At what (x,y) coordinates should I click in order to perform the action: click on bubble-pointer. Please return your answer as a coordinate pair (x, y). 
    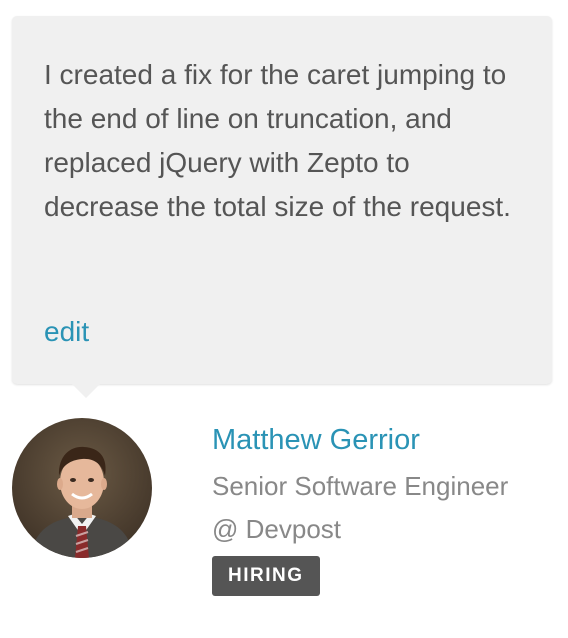
    Looking at the image, I should click on (86, 391).